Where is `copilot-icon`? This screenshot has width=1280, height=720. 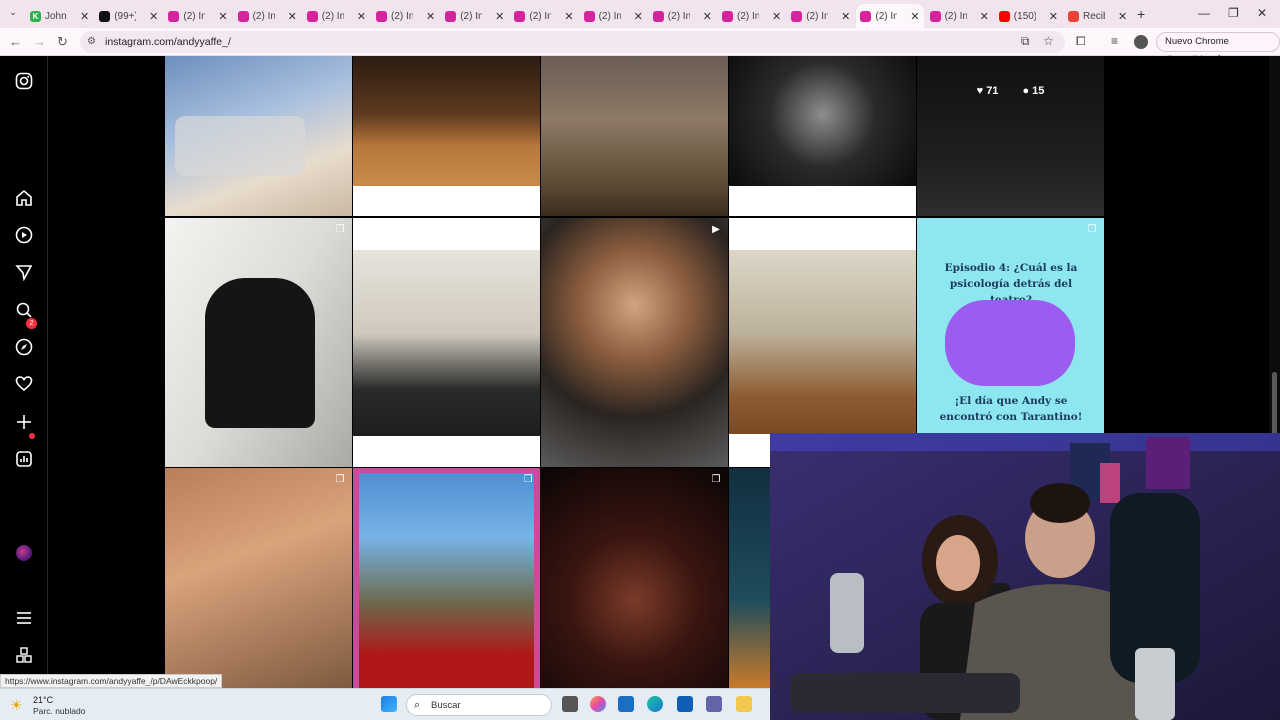
copilot-icon is located at coordinates (598, 704).